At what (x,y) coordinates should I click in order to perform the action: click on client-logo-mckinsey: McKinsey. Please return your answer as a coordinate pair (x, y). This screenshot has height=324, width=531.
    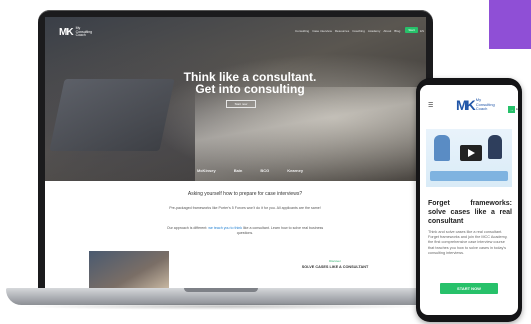
    Looking at the image, I should click on (206, 170).